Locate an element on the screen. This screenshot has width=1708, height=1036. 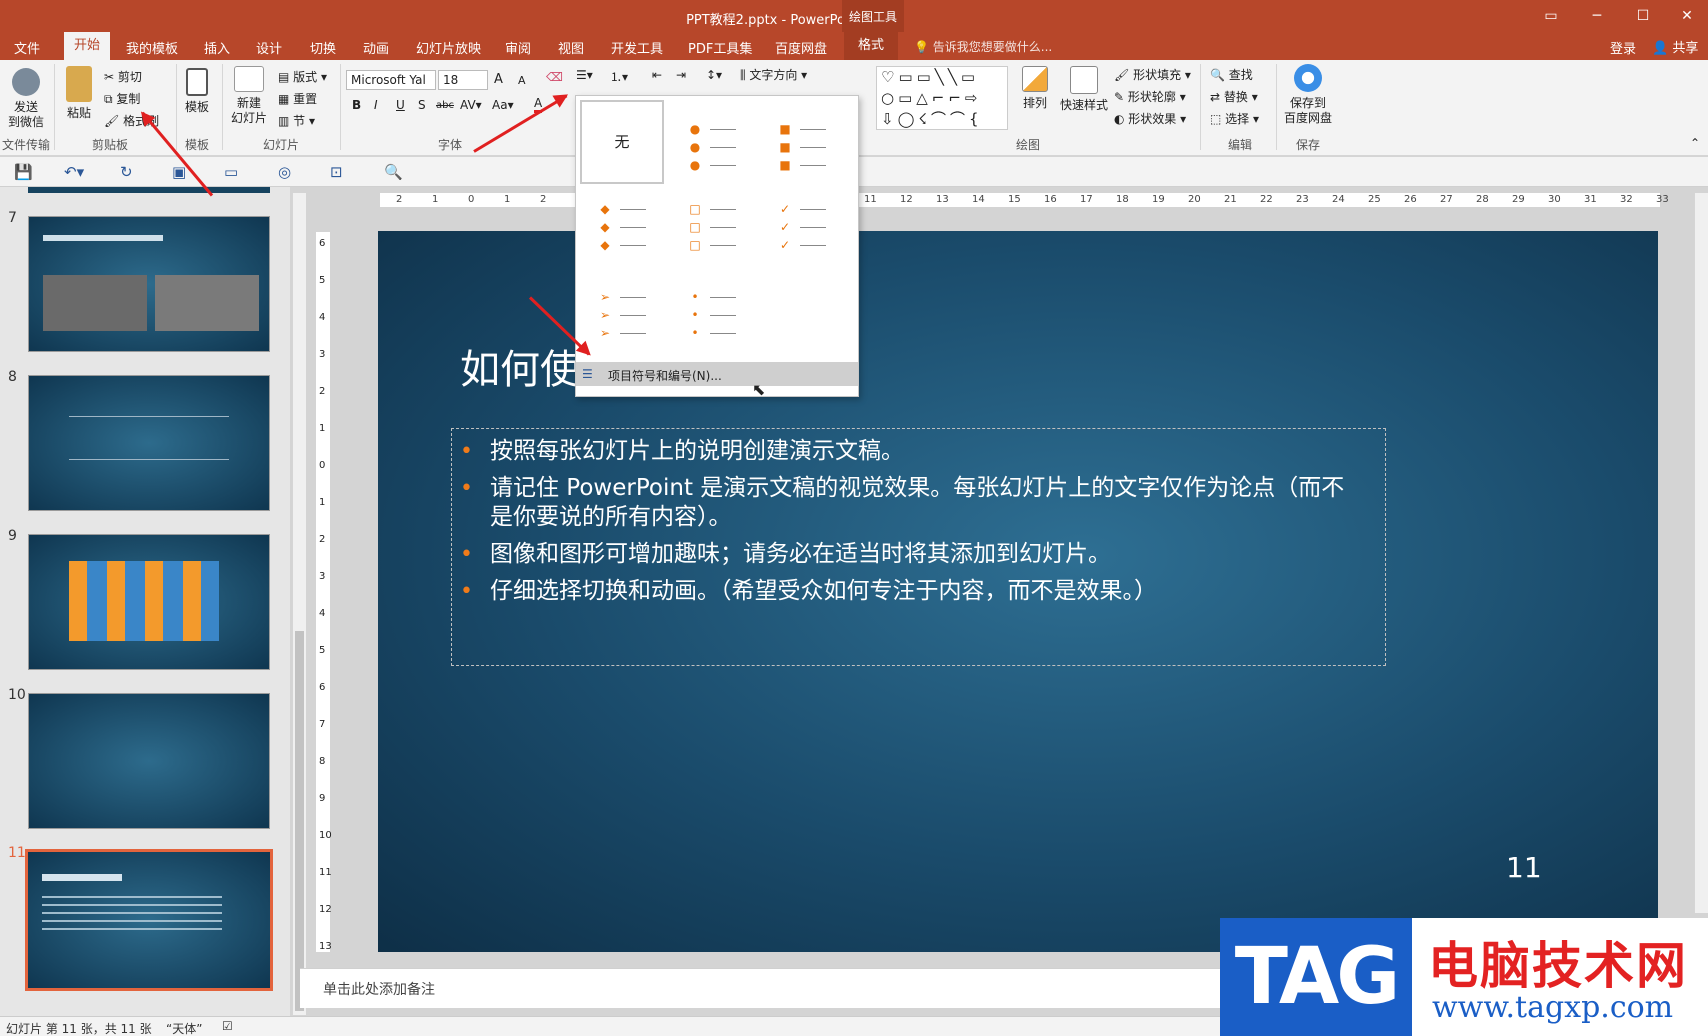
tab-developer: 开发工具 is located at coordinates (637, 47).